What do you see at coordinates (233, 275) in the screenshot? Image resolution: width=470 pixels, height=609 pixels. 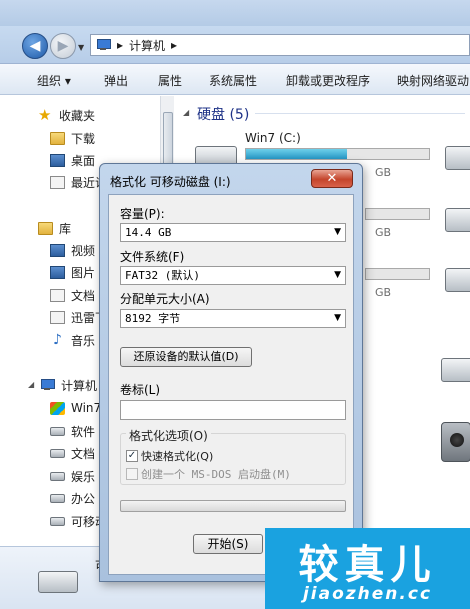 I see `filesystem-select: FAT32 (默认) ▼` at bounding box center [233, 275].